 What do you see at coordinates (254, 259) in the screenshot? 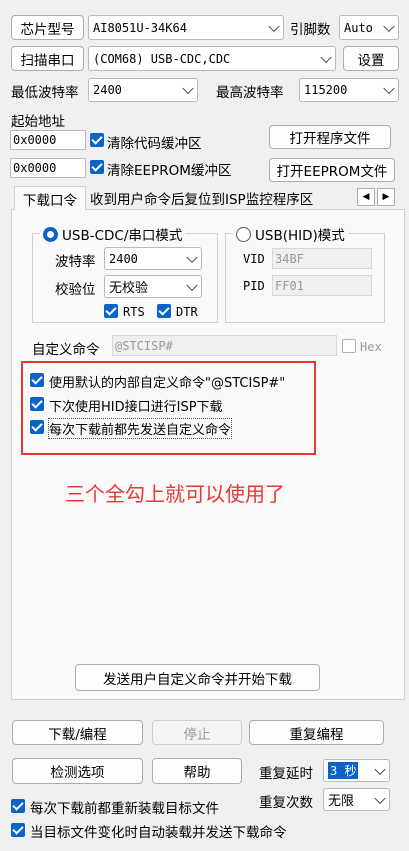
I see `vid-label: VID` at bounding box center [254, 259].